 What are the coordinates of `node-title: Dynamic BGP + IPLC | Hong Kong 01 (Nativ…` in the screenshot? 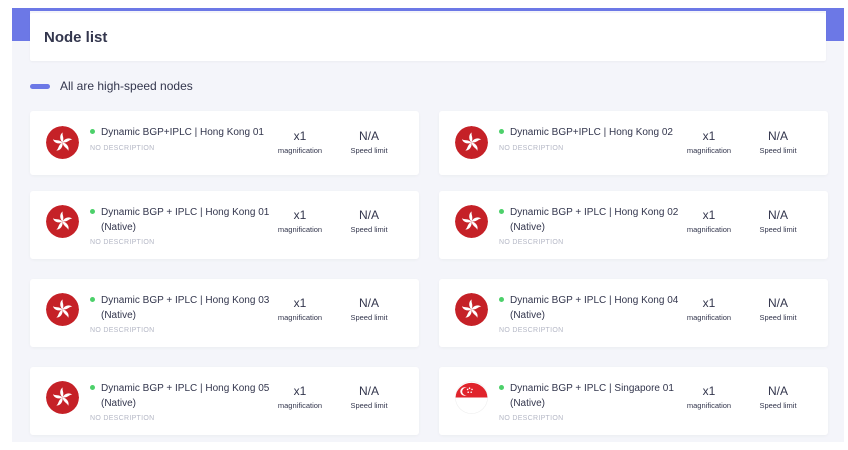 It's located at (185, 220).